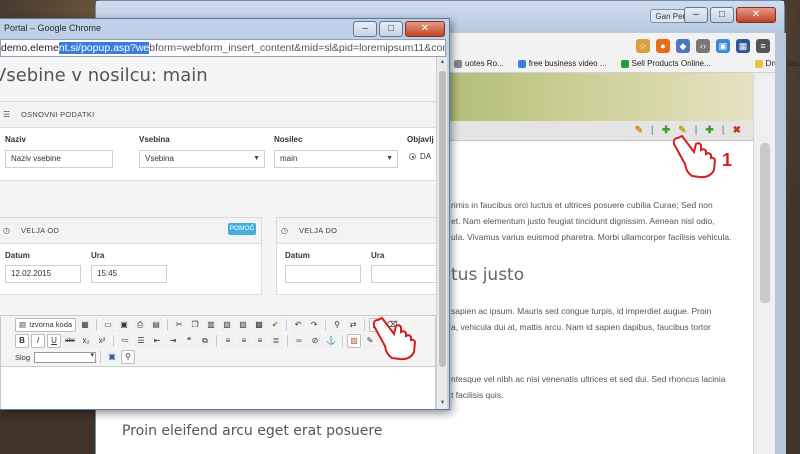 The width and height of the screenshot is (800, 454). Describe the element at coordinates (260, 341) in the screenshot. I see `align-right-icon: ≡` at that location.